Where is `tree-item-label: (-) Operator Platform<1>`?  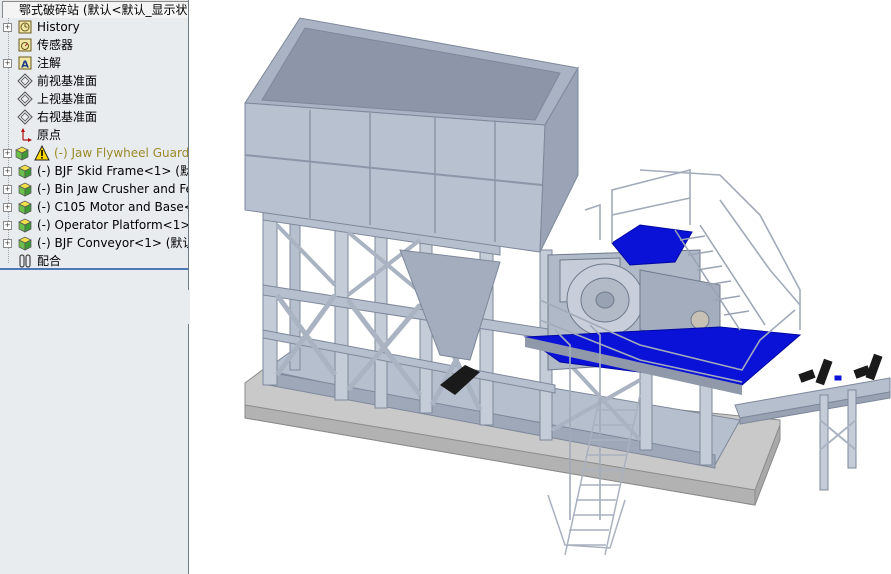
tree-item-label: (-) Operator Platform<1> is located at coordinates (112, 225).